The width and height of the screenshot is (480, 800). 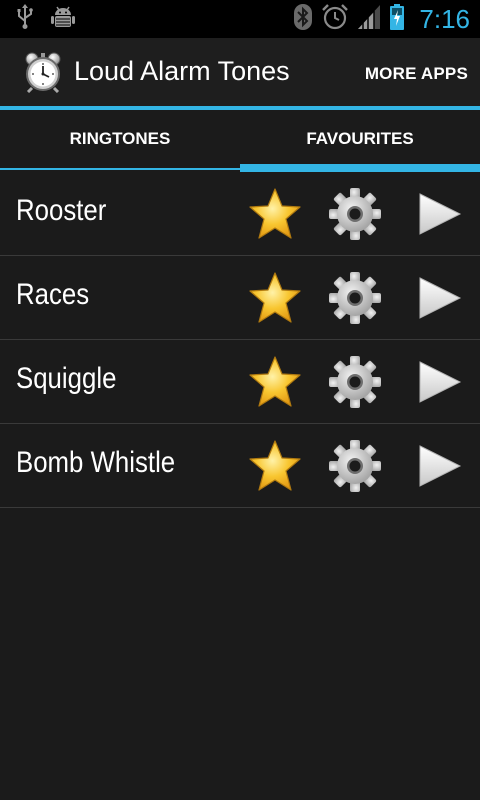 What do you see at coordinates (63, 19) in the screenshot?
I see `android-debug-icon` at bounding box center [63, 19].